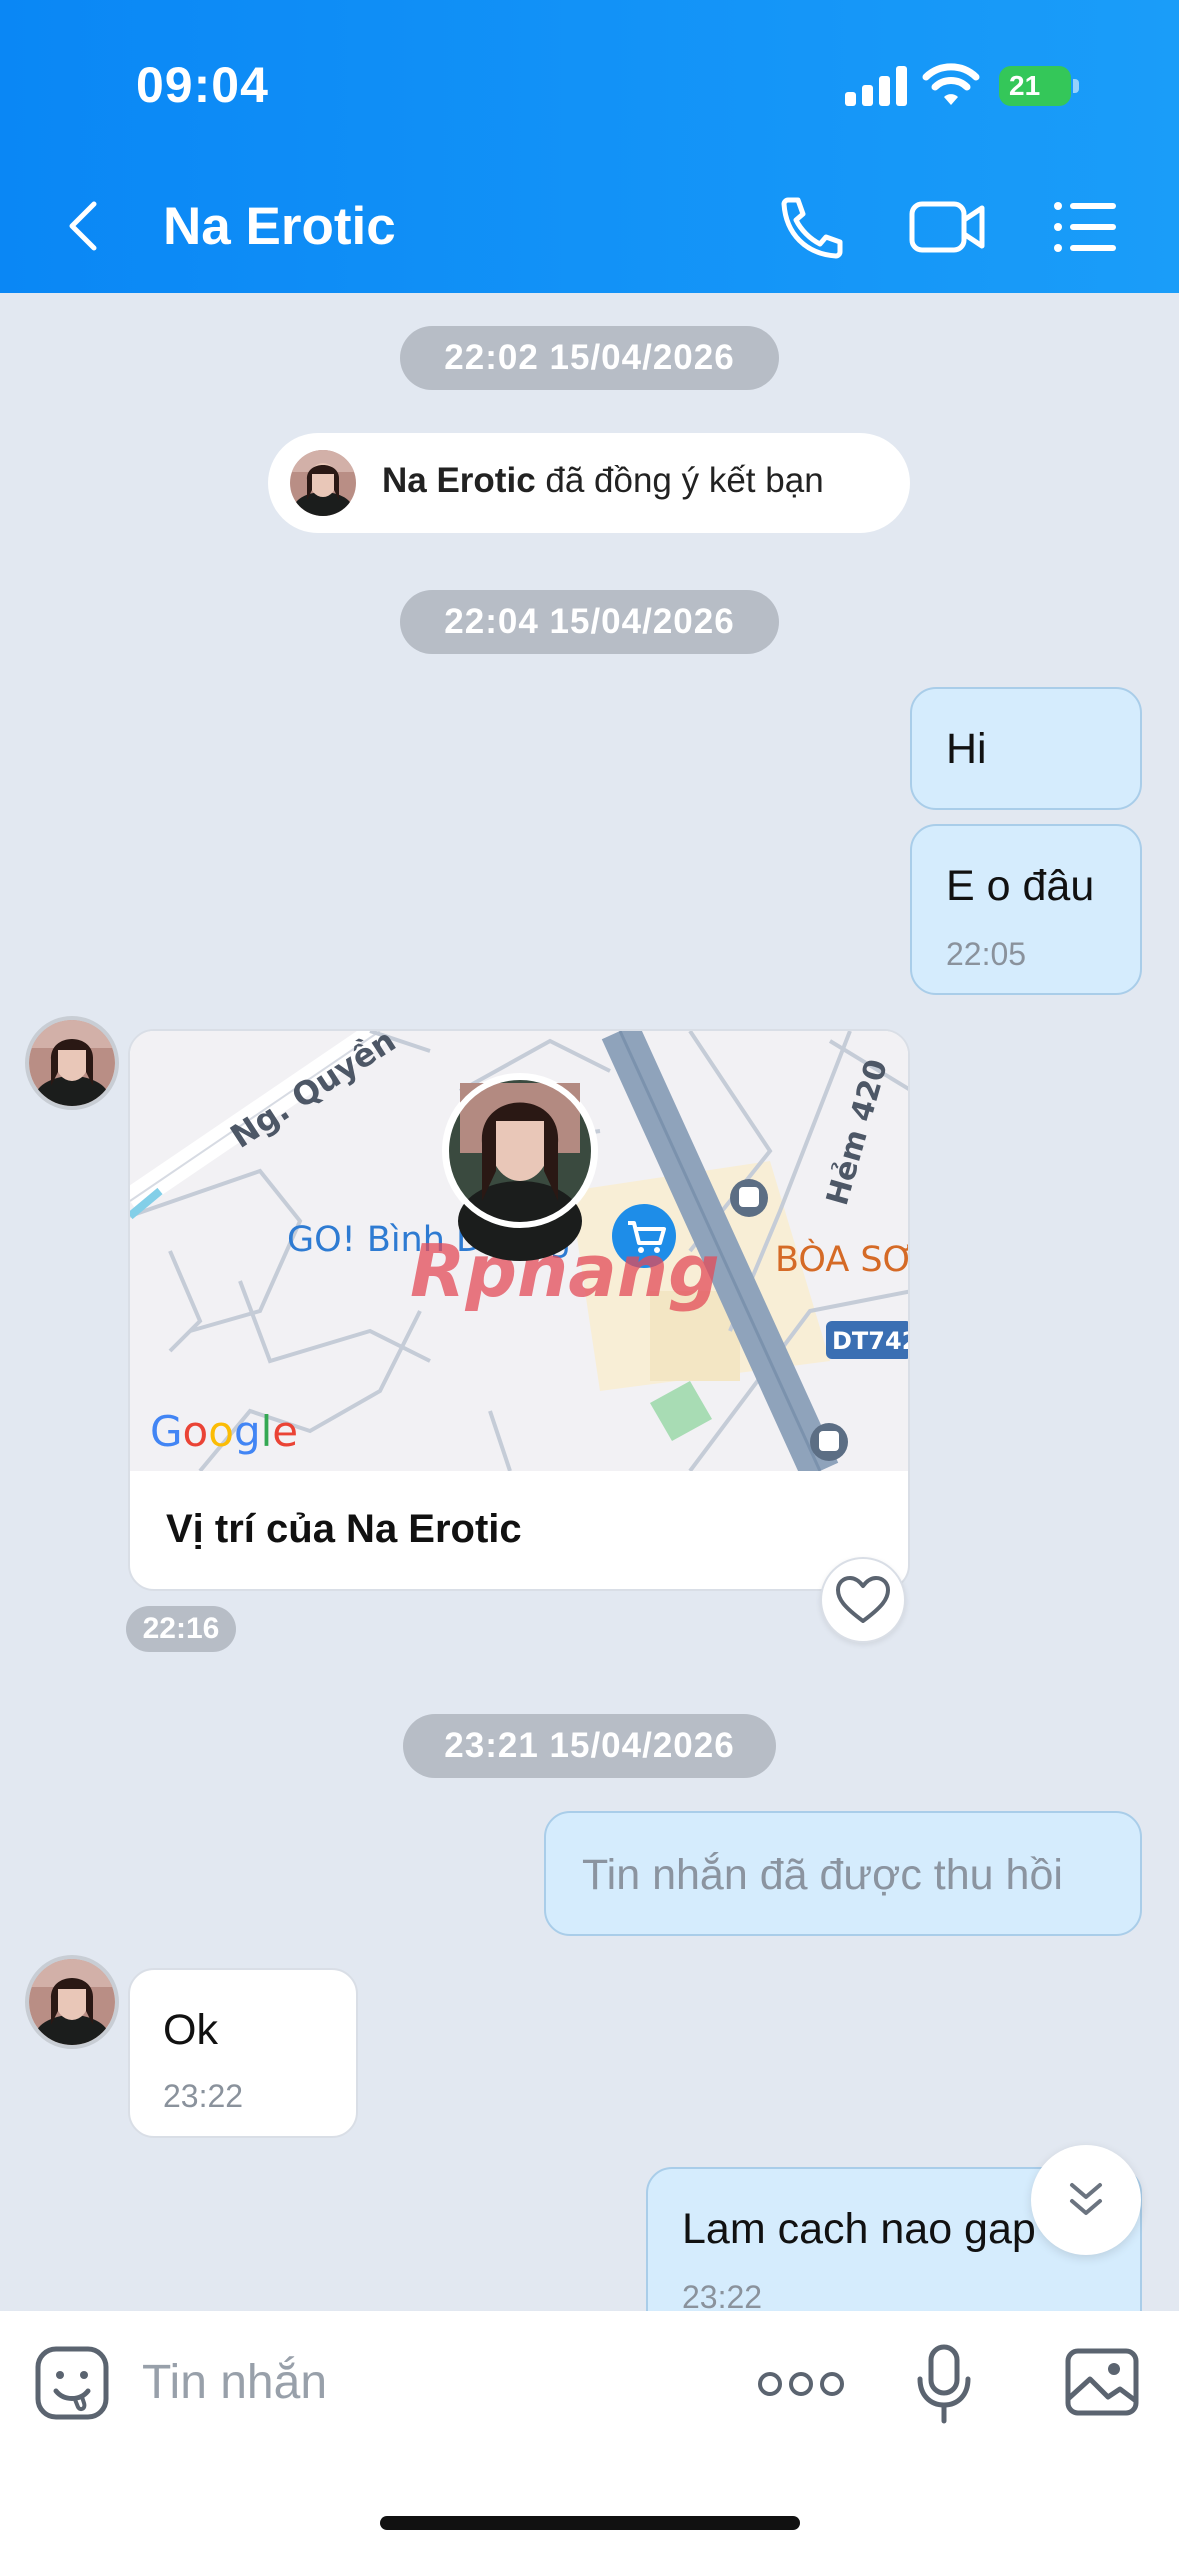  I want to click on message-time: 22:16, so click(181, 1629).